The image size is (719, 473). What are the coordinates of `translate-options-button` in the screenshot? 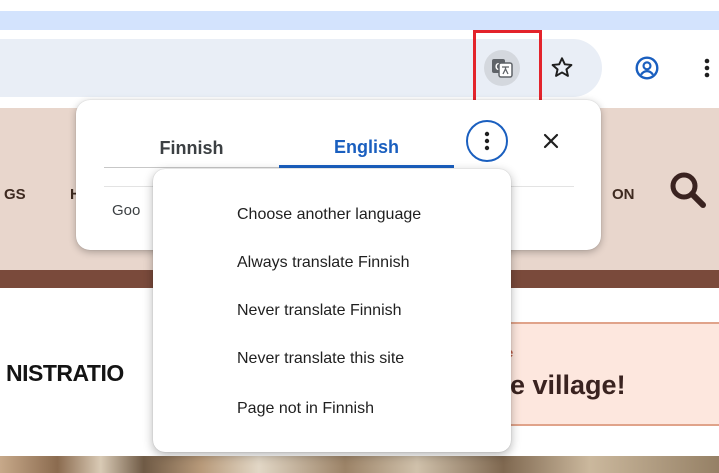 It's located at (487, 141).